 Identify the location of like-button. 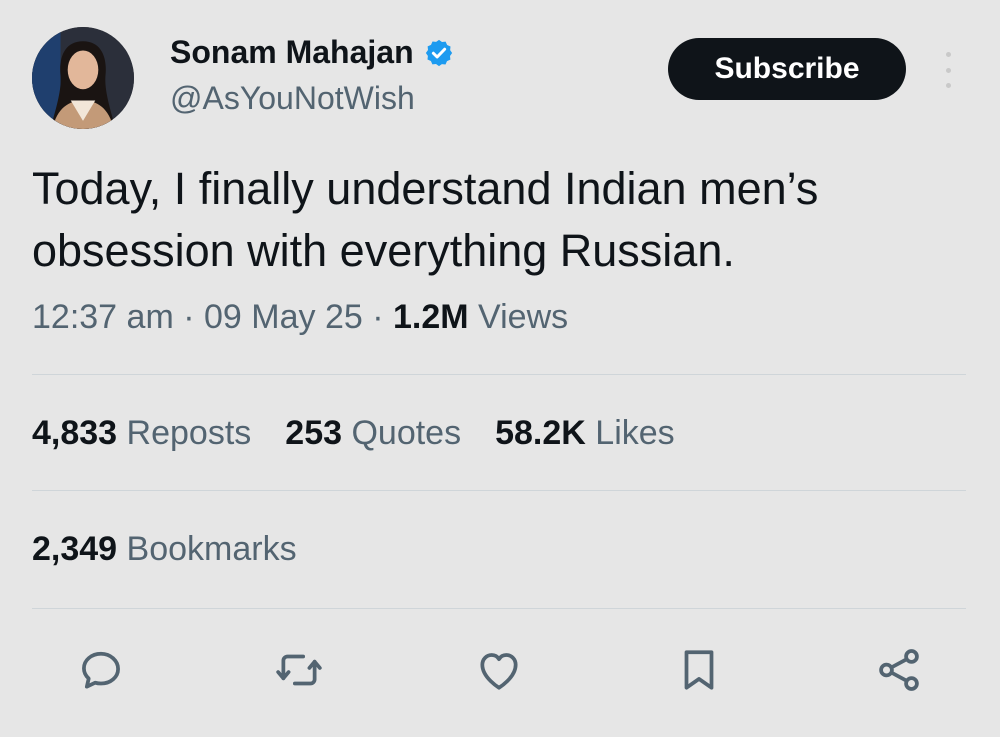
(499, 670).